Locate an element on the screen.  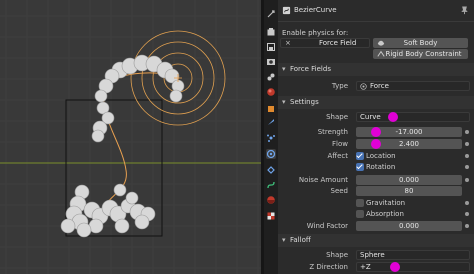
object-data-tab-icon is located at coordinates (271, 185).